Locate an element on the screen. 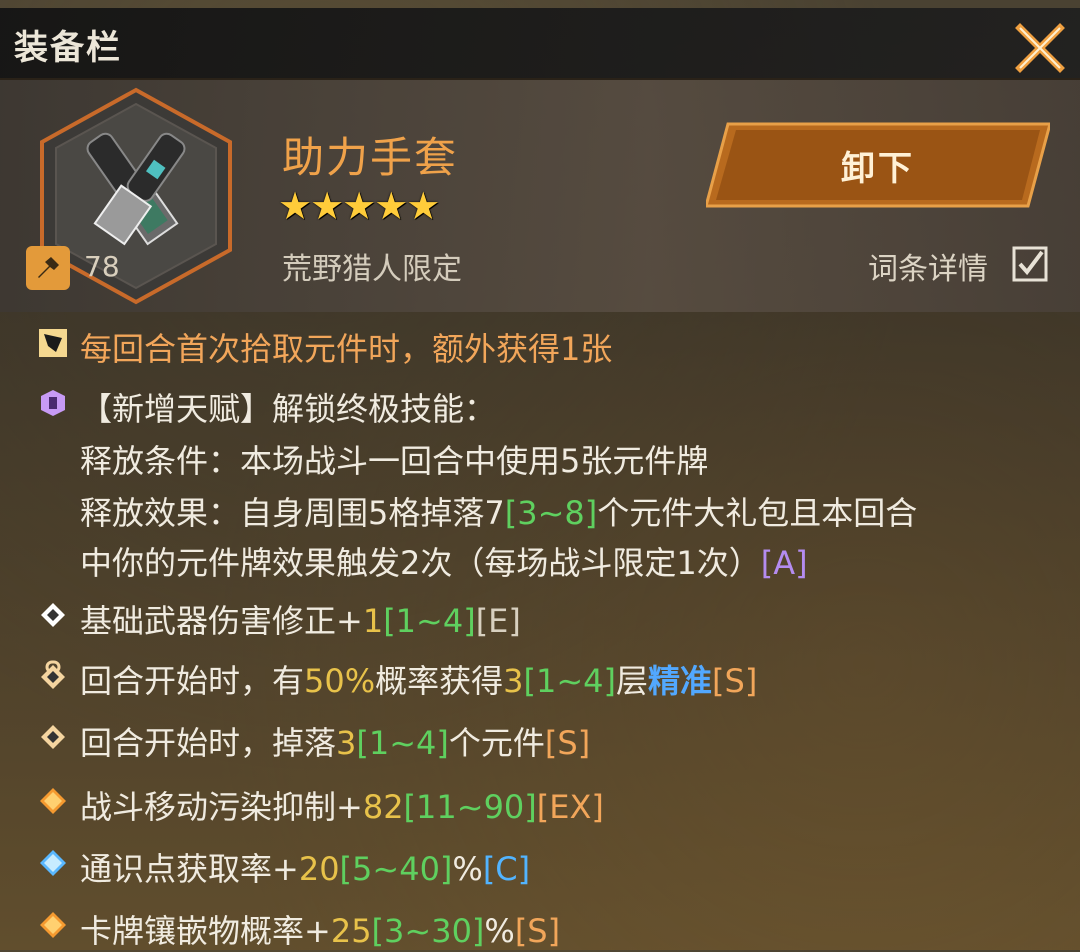  attr-line-11: 卡牌镶嵌物概率+25[3~30]%[S] is located at coordinates (320, 929).